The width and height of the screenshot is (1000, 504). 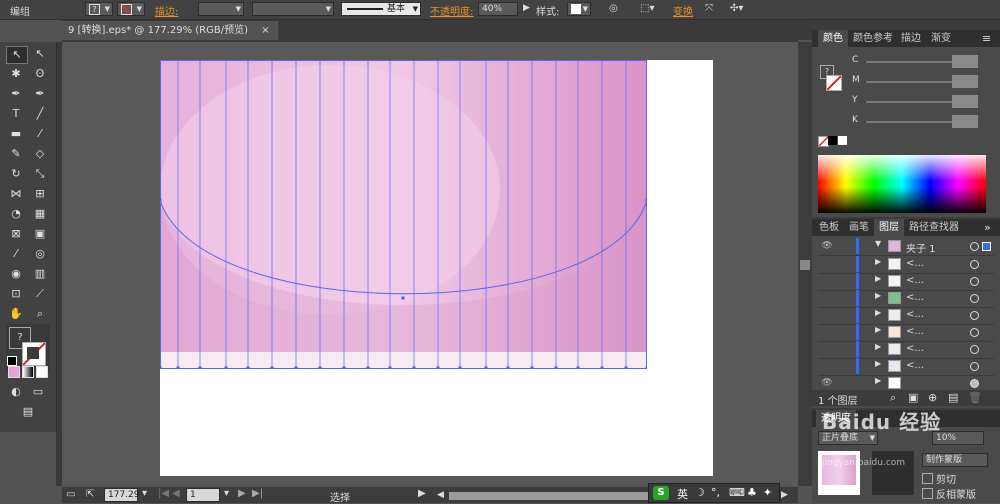 What do you see at coordinates (203, 495) in the screenshot?
I see `page-input: 1` at bounding box center [203, 495].